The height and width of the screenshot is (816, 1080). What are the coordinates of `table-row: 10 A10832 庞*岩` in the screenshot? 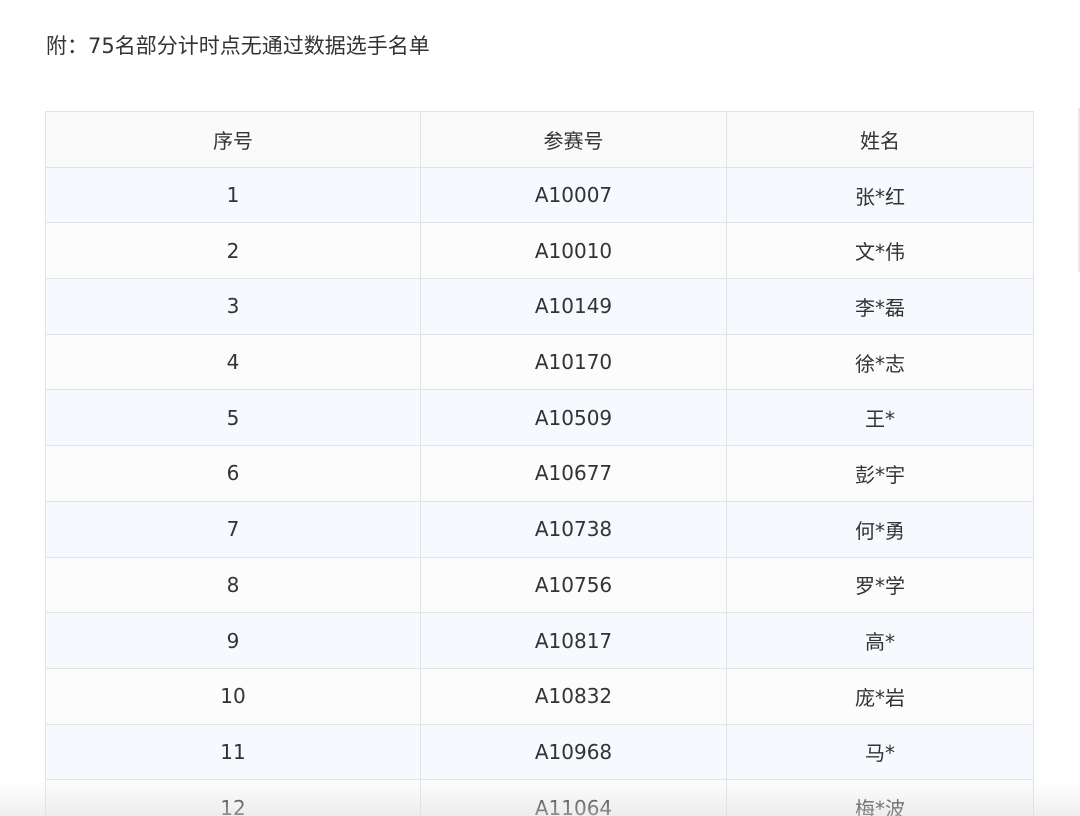 It's located at (539, 696).